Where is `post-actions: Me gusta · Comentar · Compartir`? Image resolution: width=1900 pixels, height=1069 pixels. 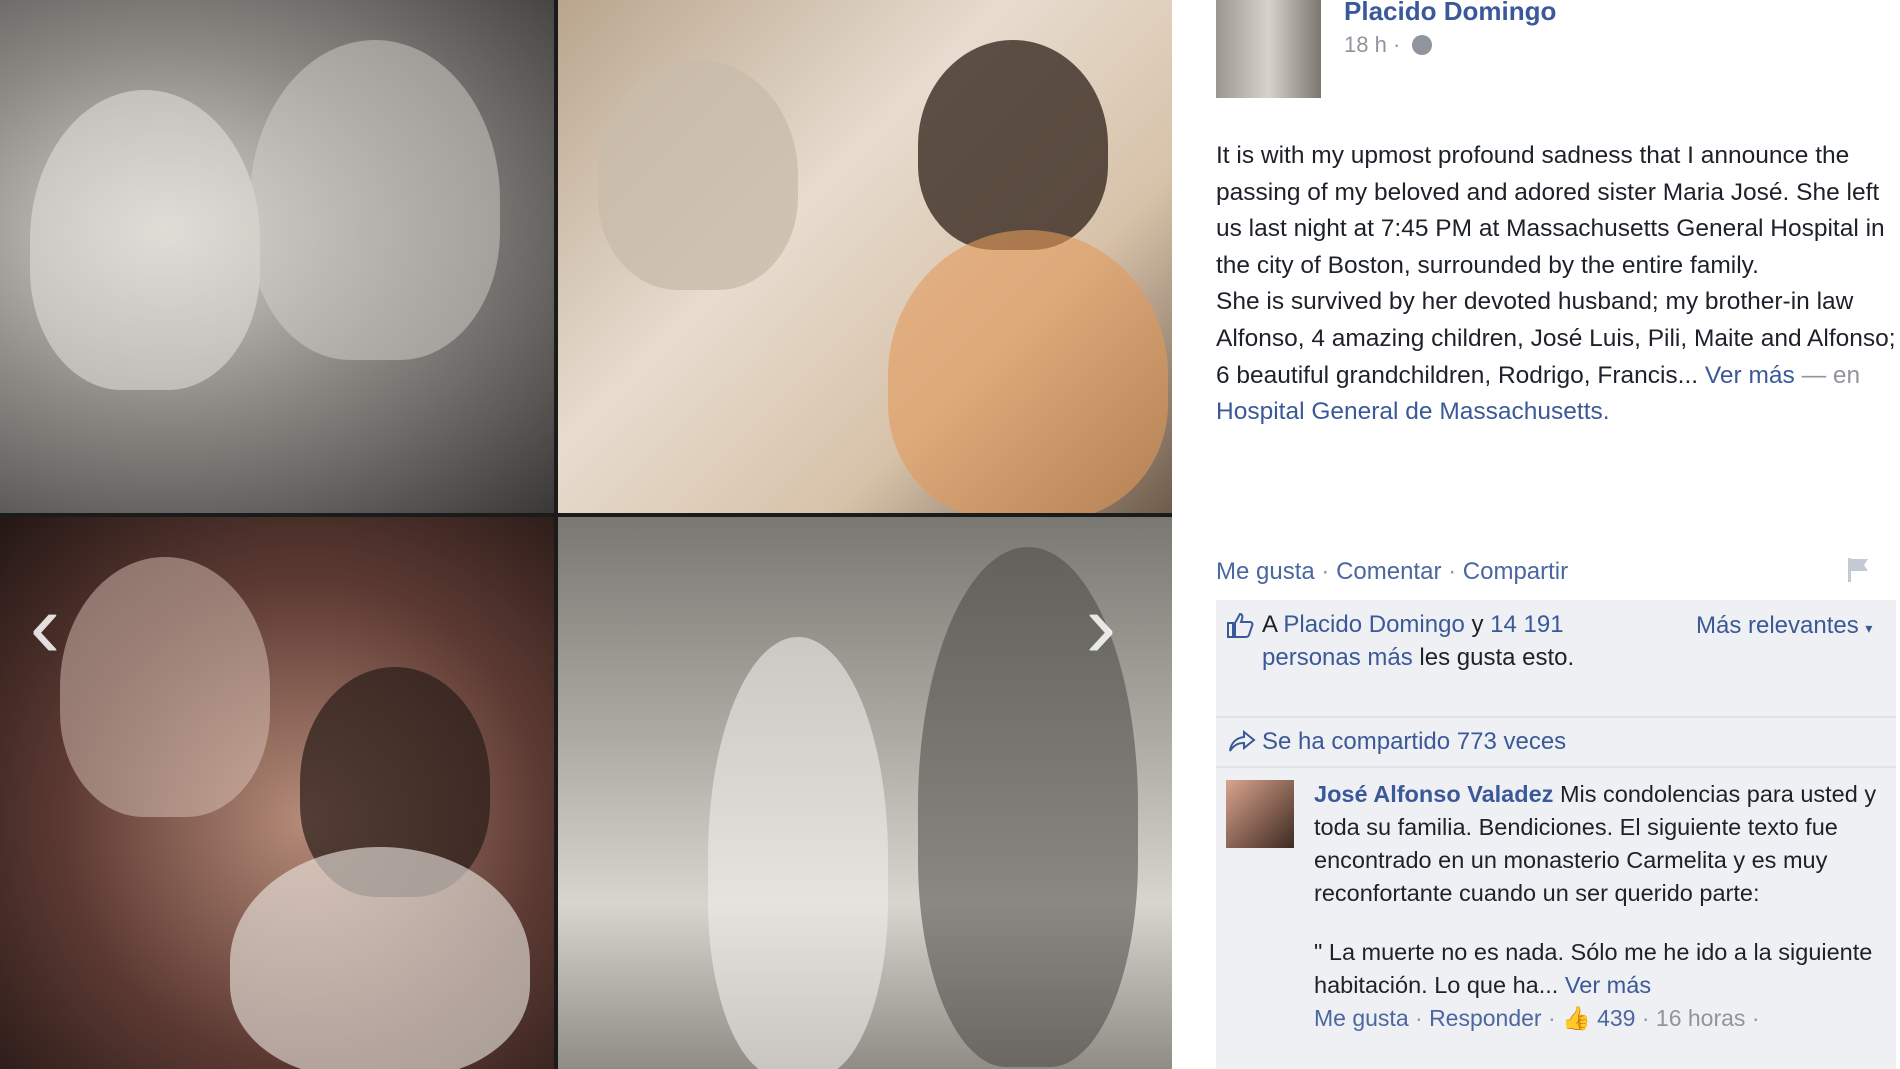
post-actions: Me gusta · Comentar · Compartir is located at coordinates (1392, 572).